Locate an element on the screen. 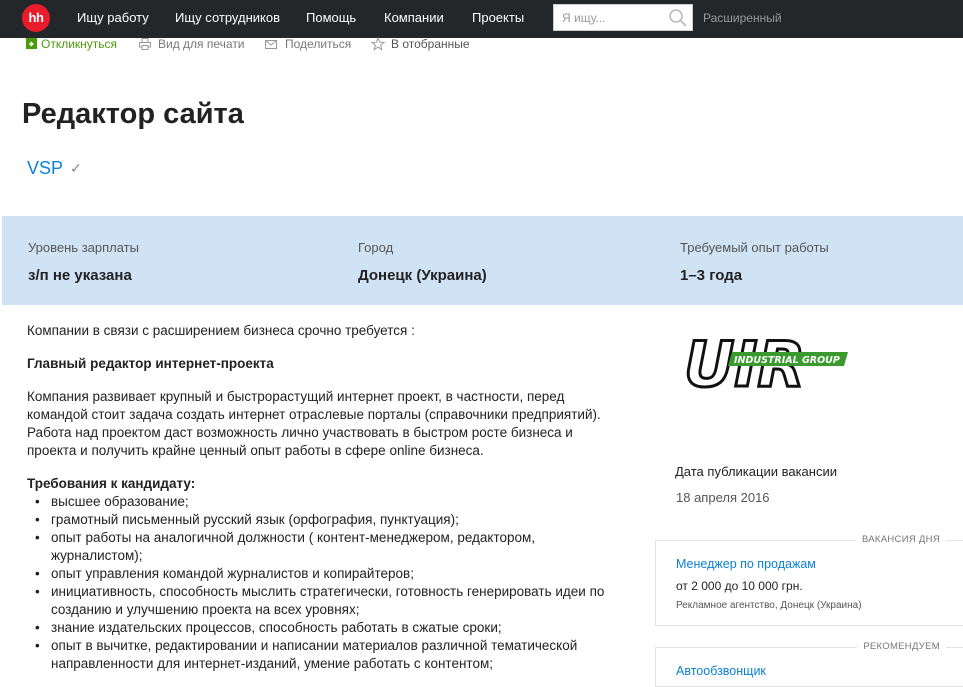 This screenshot has height=687, width=963. city-label: Город is located at coordinates (376, 247).